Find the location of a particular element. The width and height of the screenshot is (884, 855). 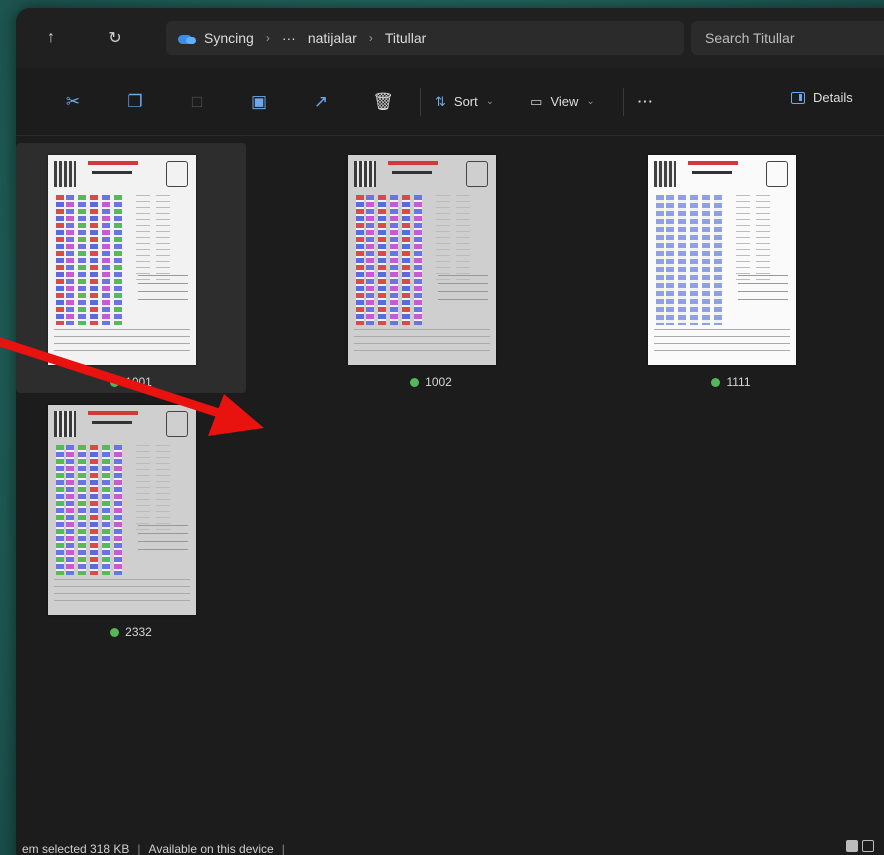

breadcrumb-item-natijalar: natijalar is located at coordinates (332, 38).